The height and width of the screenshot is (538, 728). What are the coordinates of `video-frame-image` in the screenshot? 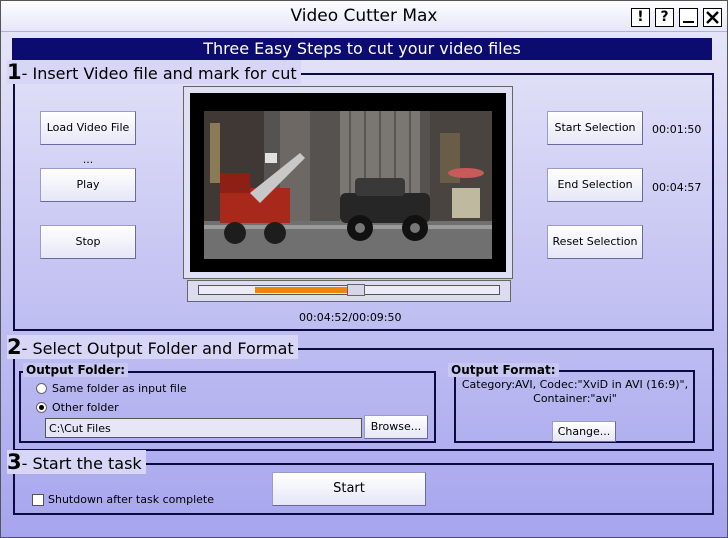 It's located at (348, 182).